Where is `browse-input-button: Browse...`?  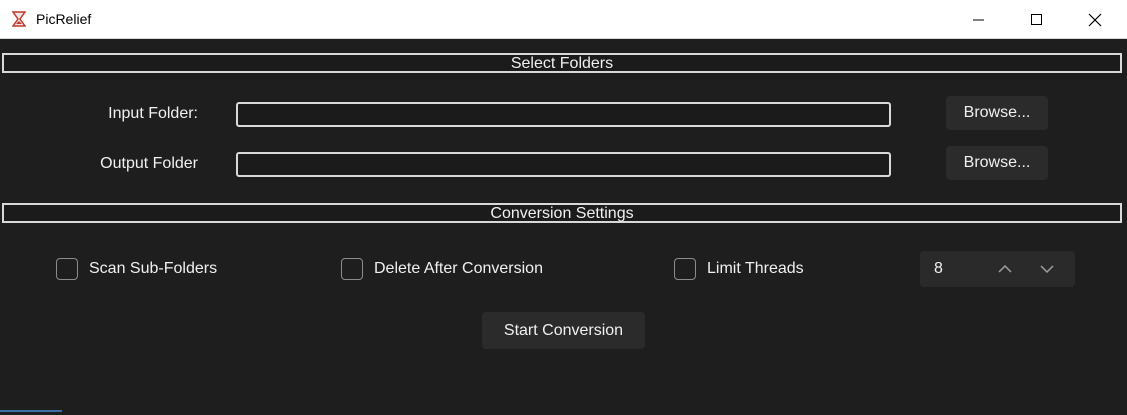 browse-input-button: Browse... is located at coordinates (997, 113).